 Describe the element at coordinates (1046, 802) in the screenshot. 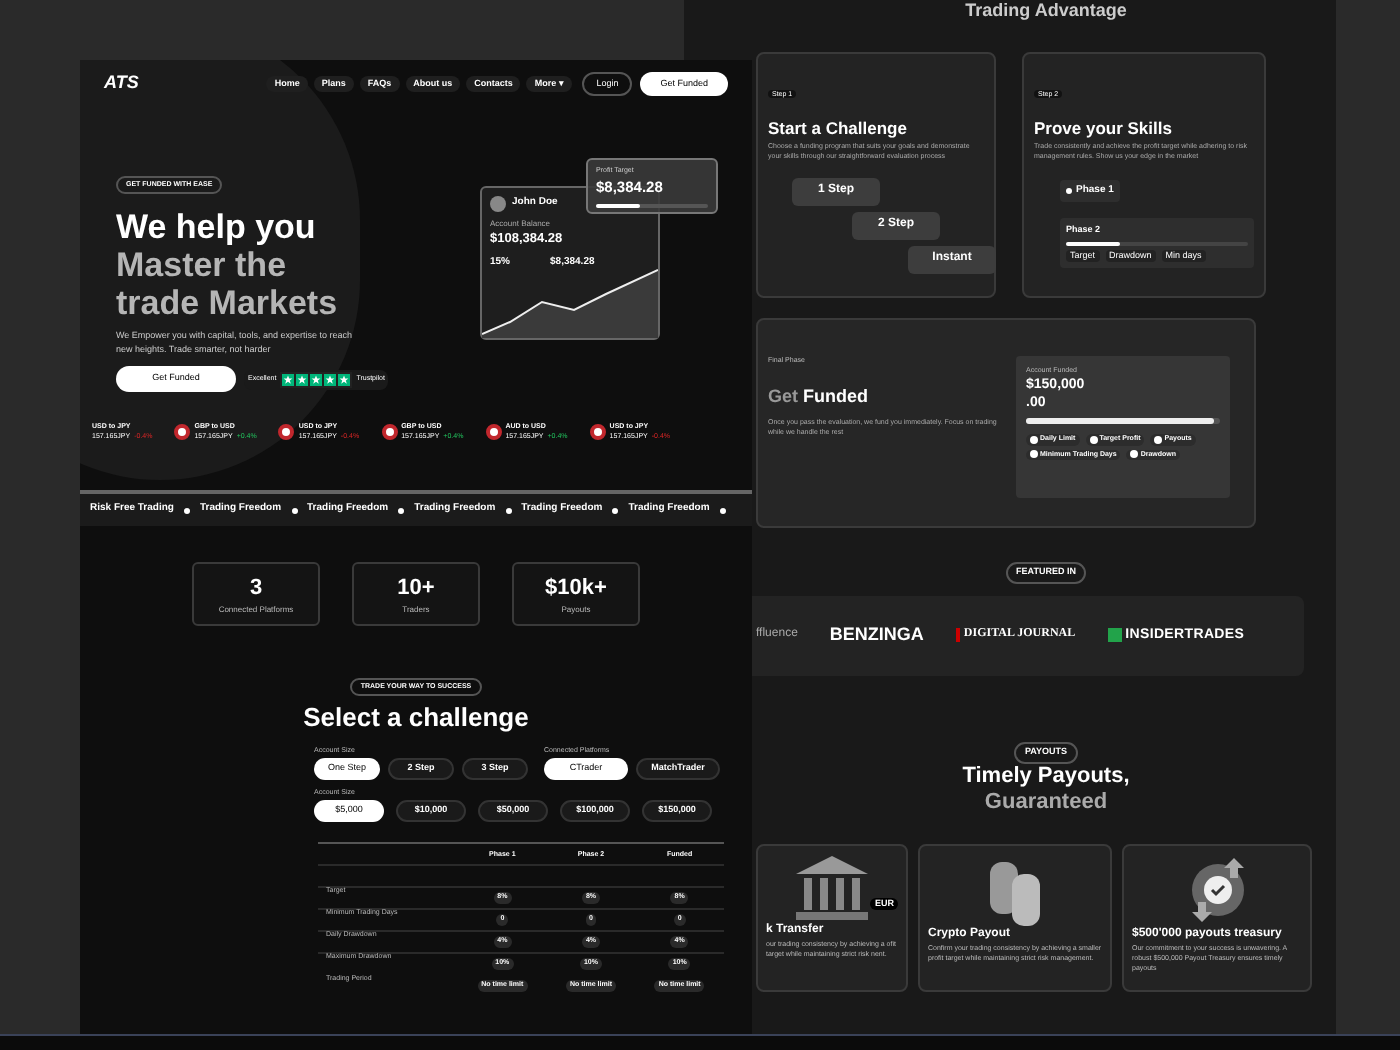

I see `section-title: Guaranteed` at that location.